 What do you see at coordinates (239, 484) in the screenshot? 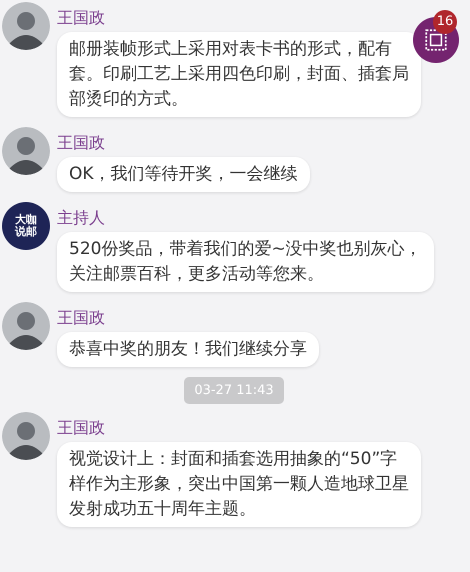
I see `message-bubble: 视觉设计上：封面和插套选用抽象的“50”字 样作为主形象，突出中国第一颗人造地球卫星 发射成功五十周年主题。` at bounding box center [239, 484].